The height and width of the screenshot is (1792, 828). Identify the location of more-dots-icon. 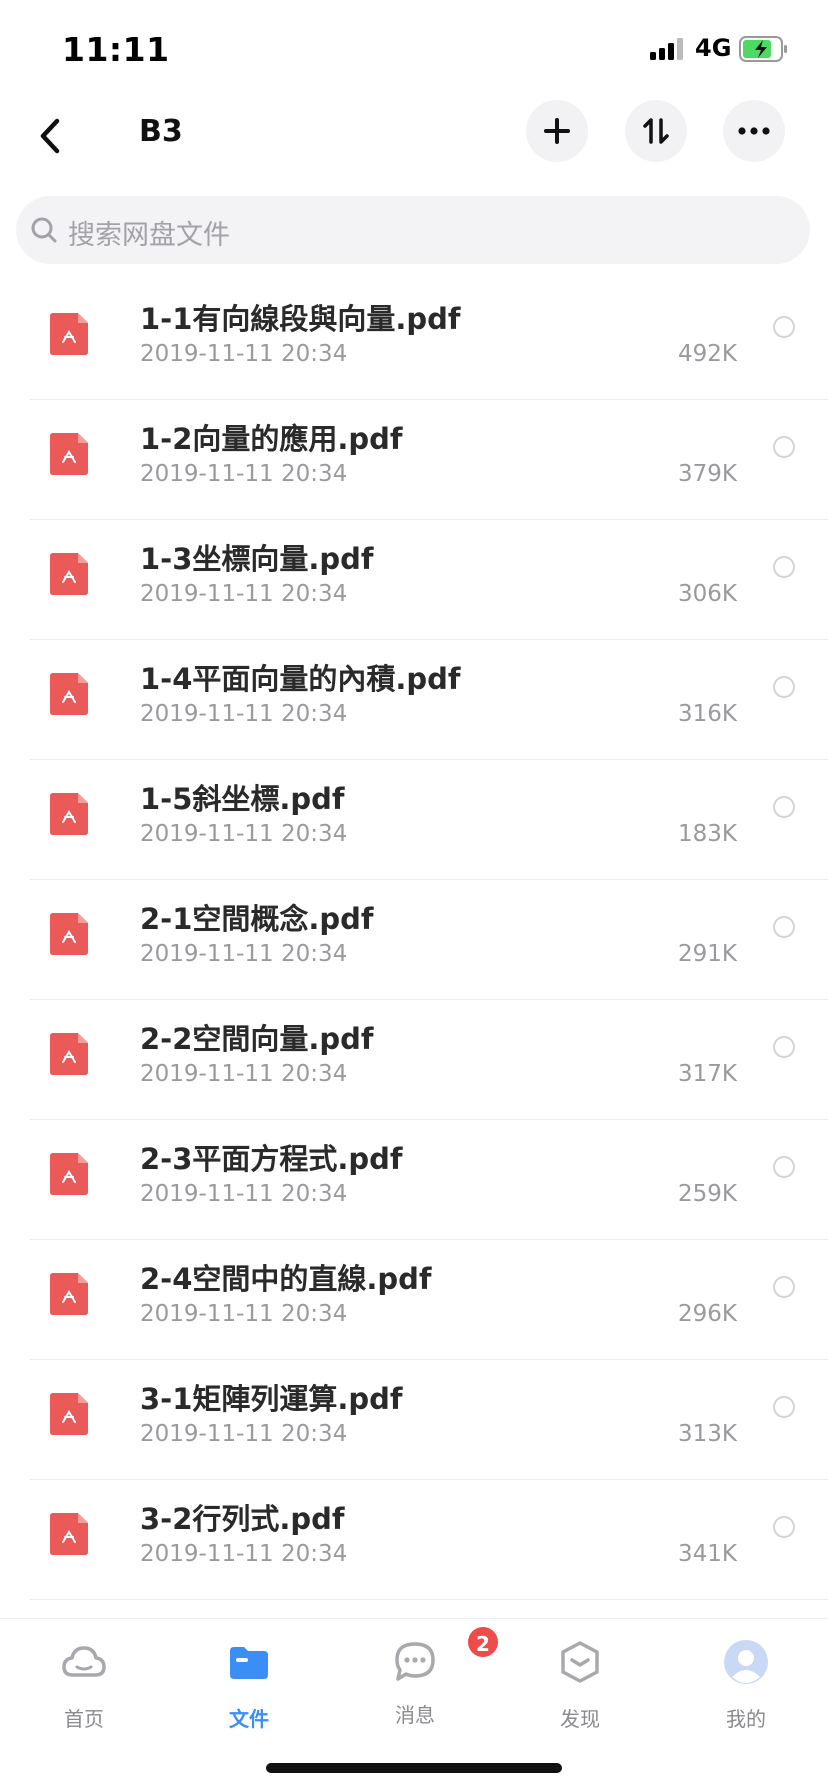
(754, 131).